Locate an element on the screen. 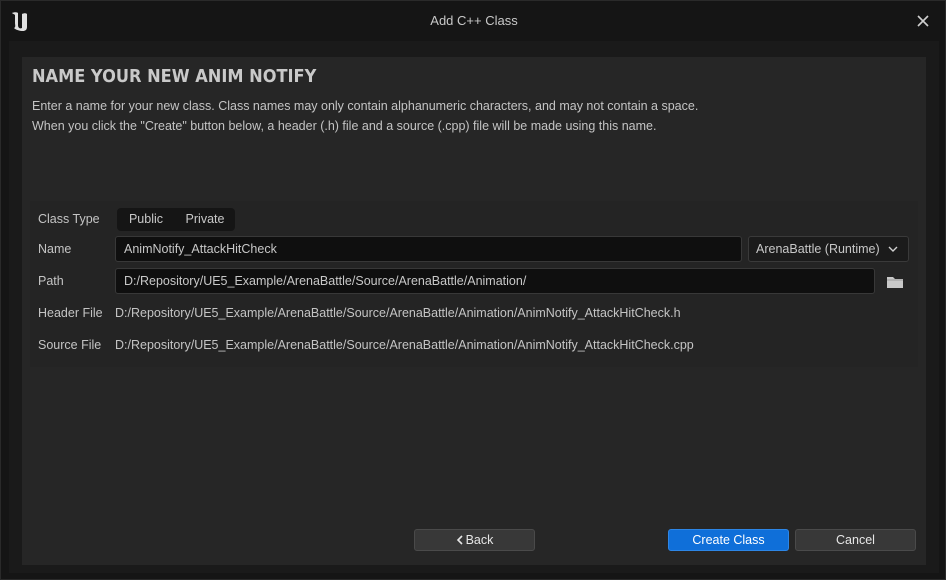 The image size is (946, 580). back-button: Back is located at coordinates (474, 540).